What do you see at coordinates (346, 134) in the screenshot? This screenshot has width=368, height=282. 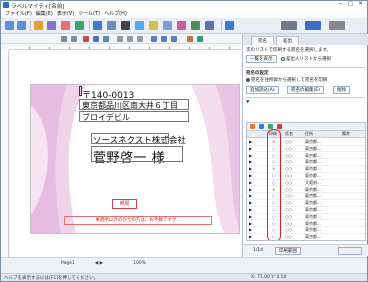 I see `col-note: 備考` at bounding box center [346, 134].